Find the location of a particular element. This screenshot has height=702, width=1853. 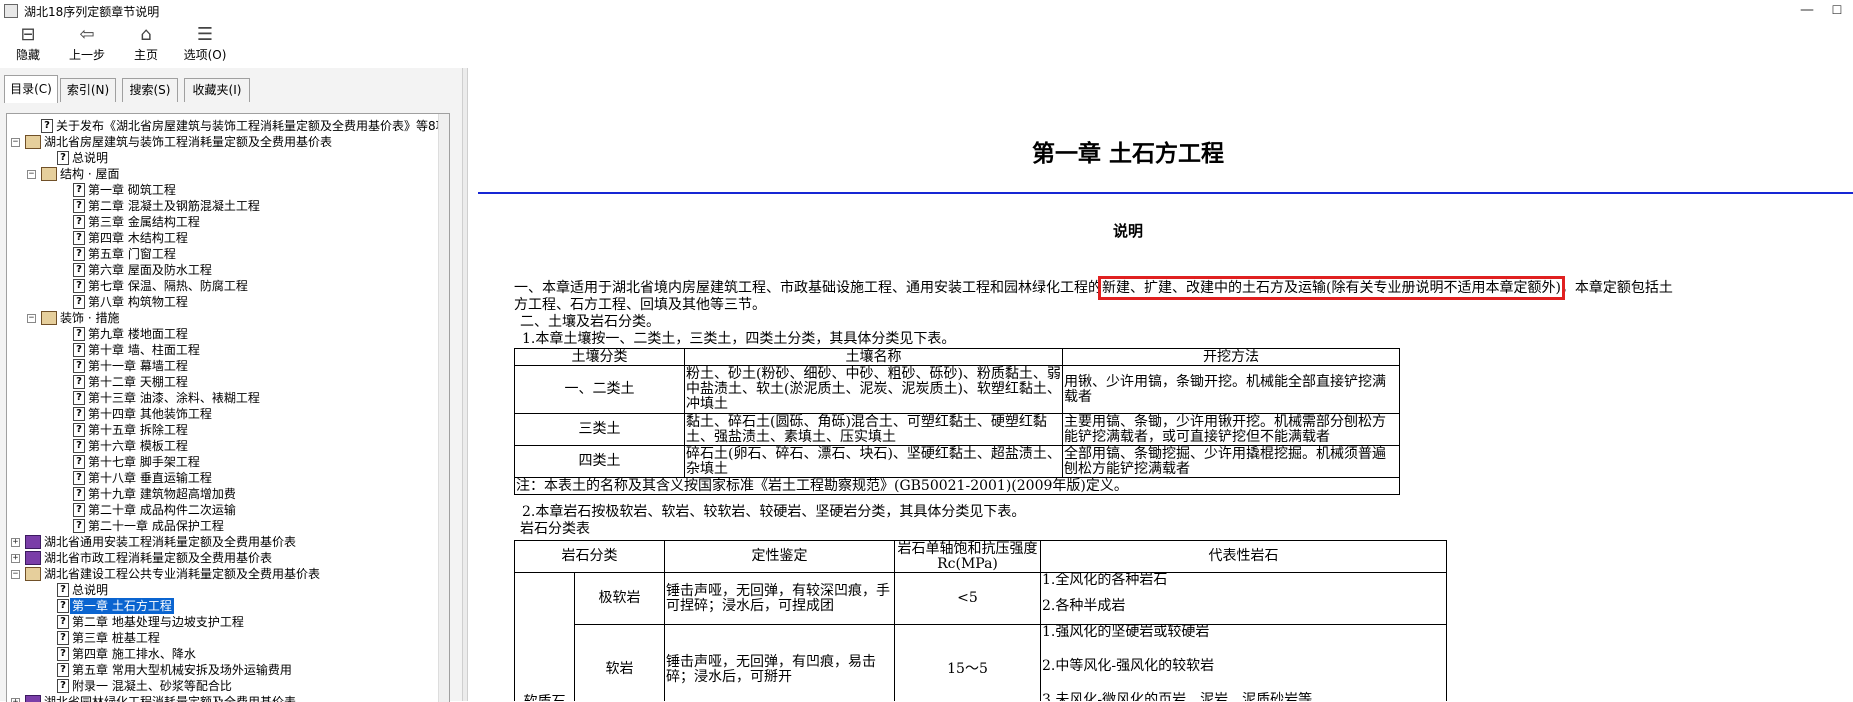

tree-item: + 湖北省市政工程消耗量定额及全费用基价表 is located at coordinates (222, 558).